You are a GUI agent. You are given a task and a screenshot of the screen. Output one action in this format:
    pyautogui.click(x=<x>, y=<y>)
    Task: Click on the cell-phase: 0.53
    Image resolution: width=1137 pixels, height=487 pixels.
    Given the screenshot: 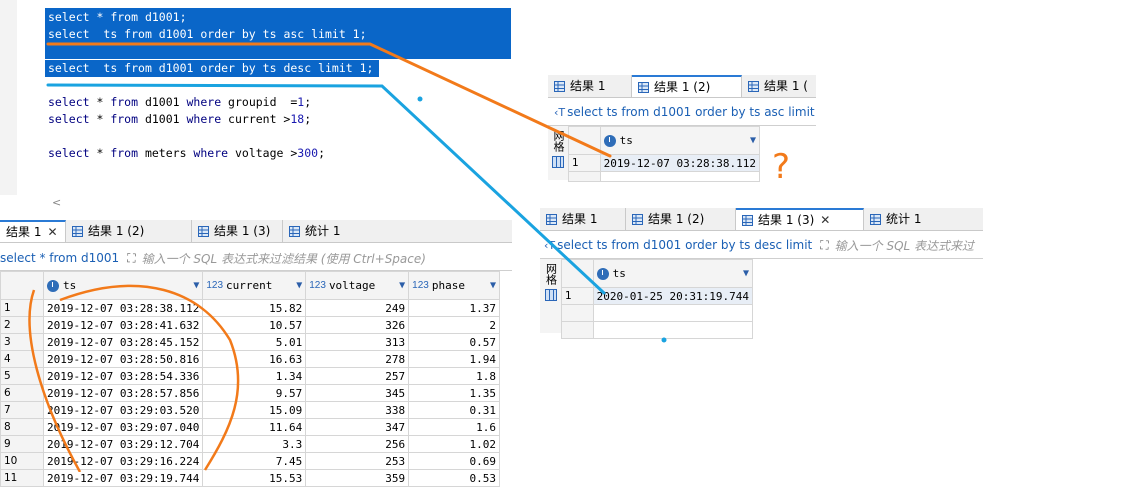 What is the action you would take?
    pyautogui.click(x=454, y=478)
    